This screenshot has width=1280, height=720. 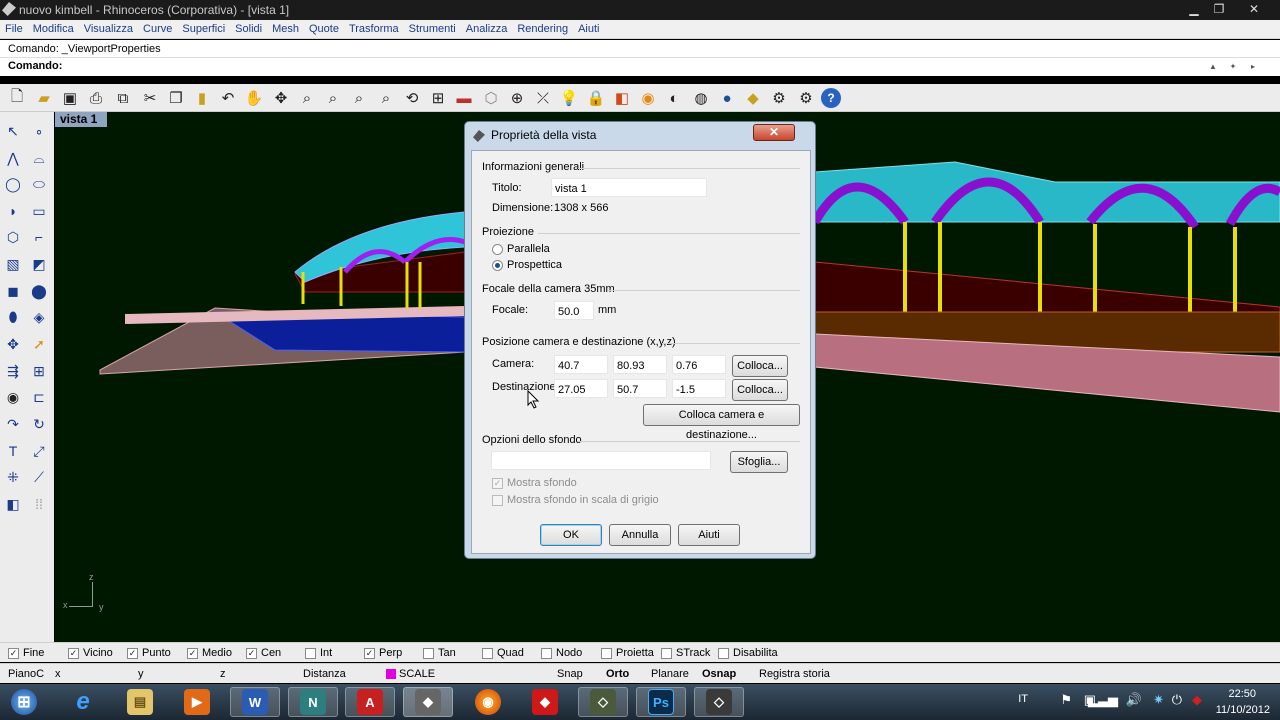 I want to click on select-points-icon: ⤫, so click(x=543, y=98).